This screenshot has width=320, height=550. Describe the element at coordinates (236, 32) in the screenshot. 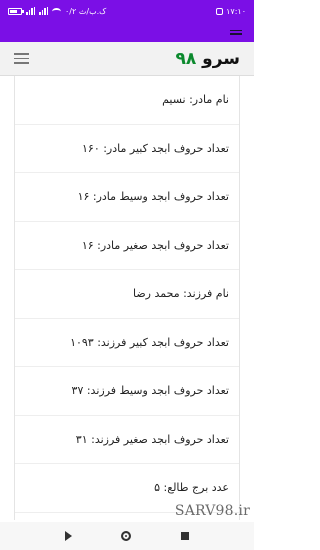

I see `browser-menu-icon` at that location.